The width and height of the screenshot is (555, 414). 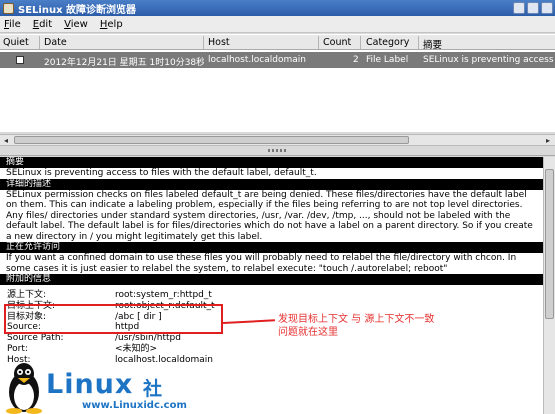 What do you see at coordinates (277, 8) in the screenshot?
I see `window-title-bar: SELinux 故障诊断浏览器` at bounding box center [277, 8].